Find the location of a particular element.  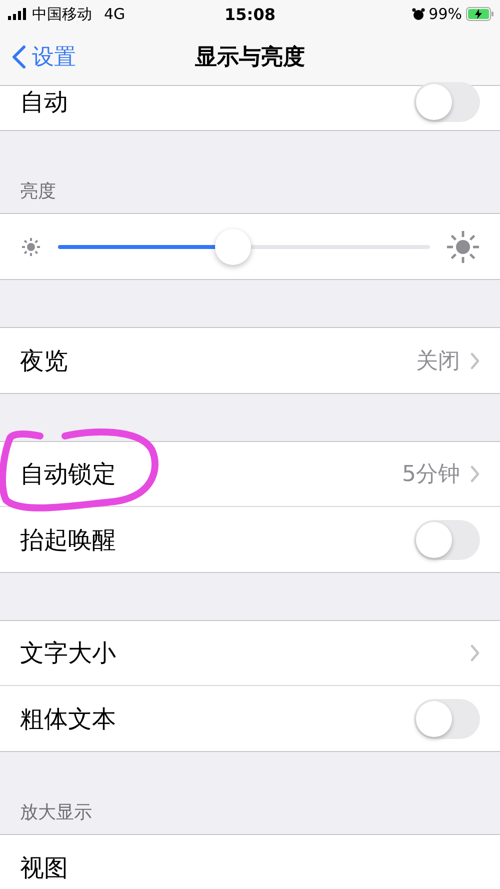

page-title: 显示与亮度 is located at coordinates (250, 58).